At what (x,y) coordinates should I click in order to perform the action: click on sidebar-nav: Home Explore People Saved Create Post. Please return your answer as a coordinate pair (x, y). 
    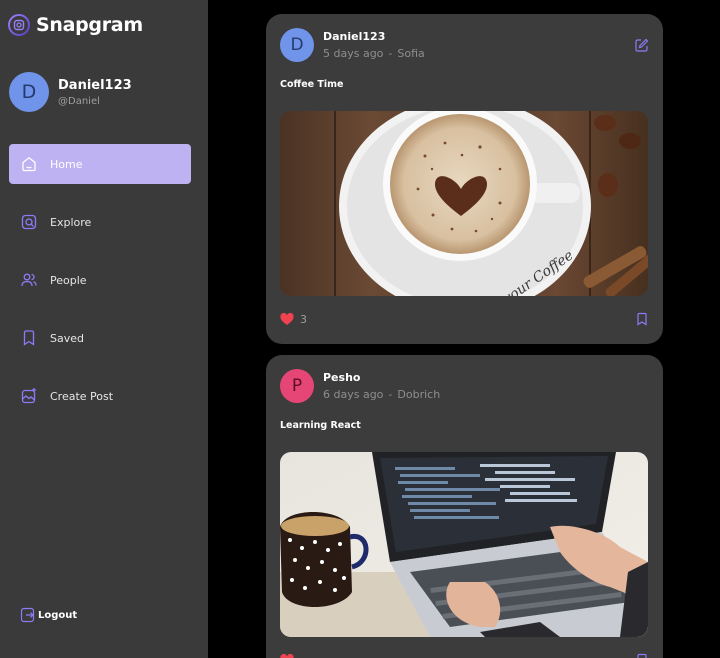
    Looking at the image, I should click on (100, 289).